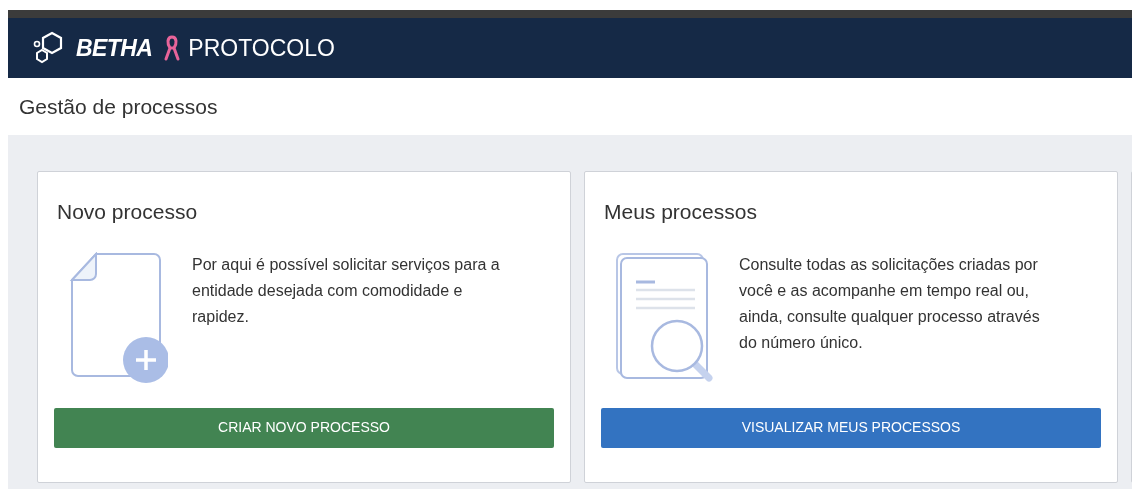  I want to click on action-button: VISUALIZAR MEUS PROCESSOS, so click(851, 427).